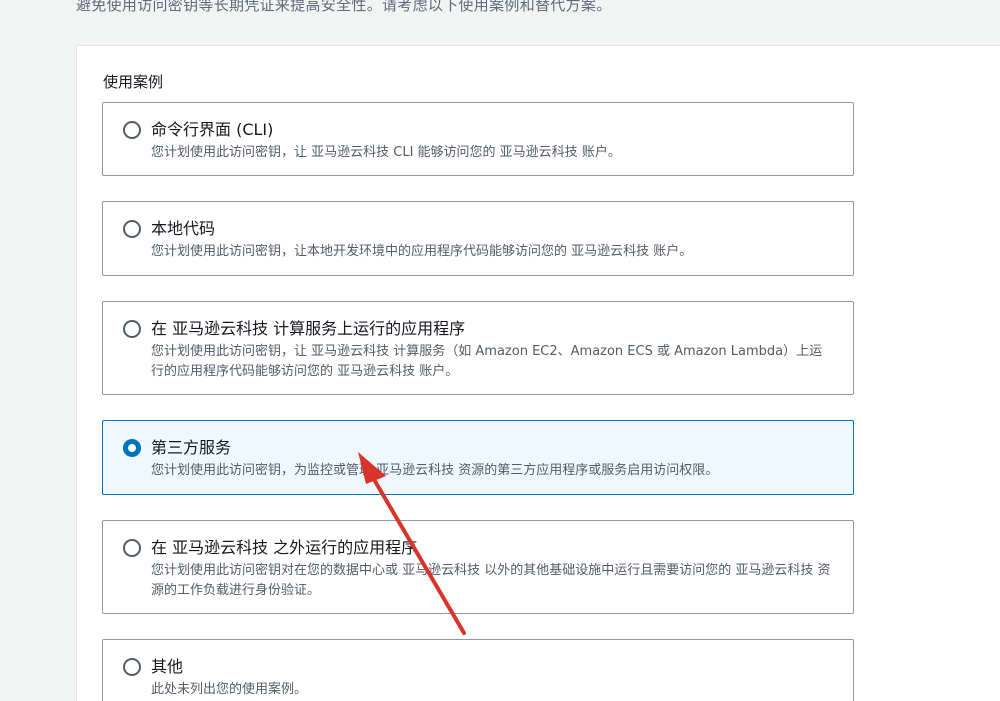  Describe the element at coordinates (308, 328) in the screenshot. I see `option-title: 在 亚马逊云科技 计算服务上运行的应用程序` at that location.